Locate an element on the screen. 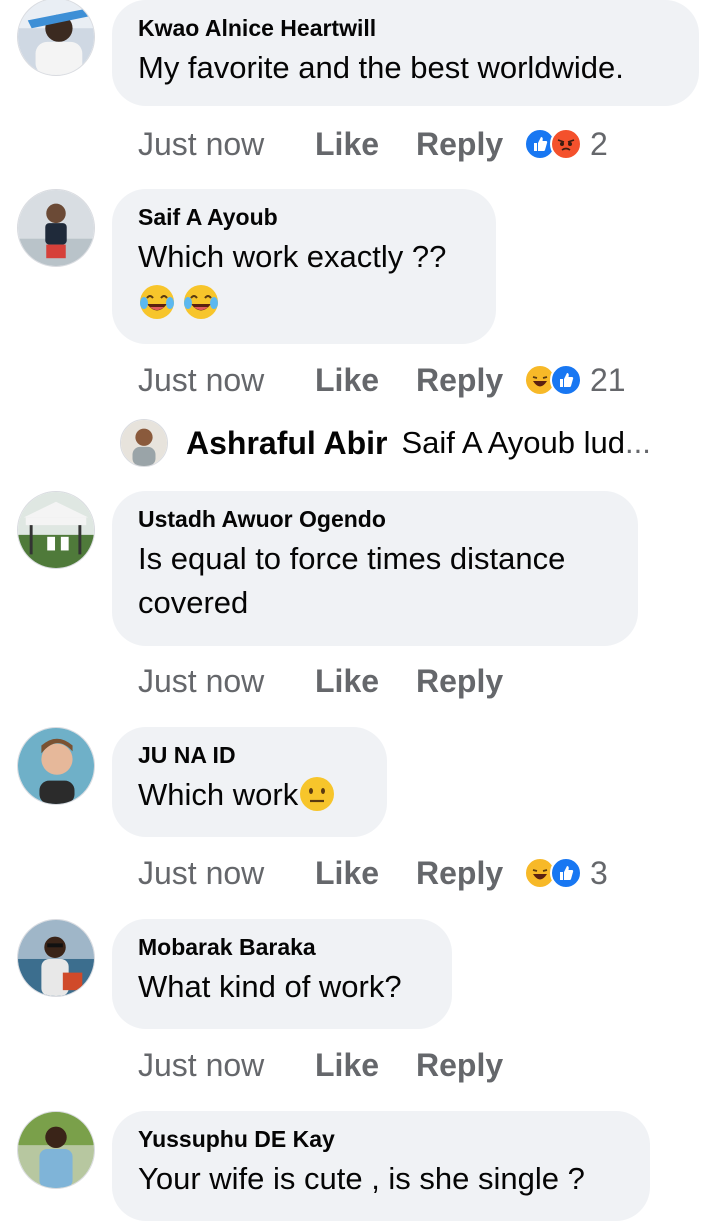  comment-author: JU NA ID is located at coordinates (249, 755).